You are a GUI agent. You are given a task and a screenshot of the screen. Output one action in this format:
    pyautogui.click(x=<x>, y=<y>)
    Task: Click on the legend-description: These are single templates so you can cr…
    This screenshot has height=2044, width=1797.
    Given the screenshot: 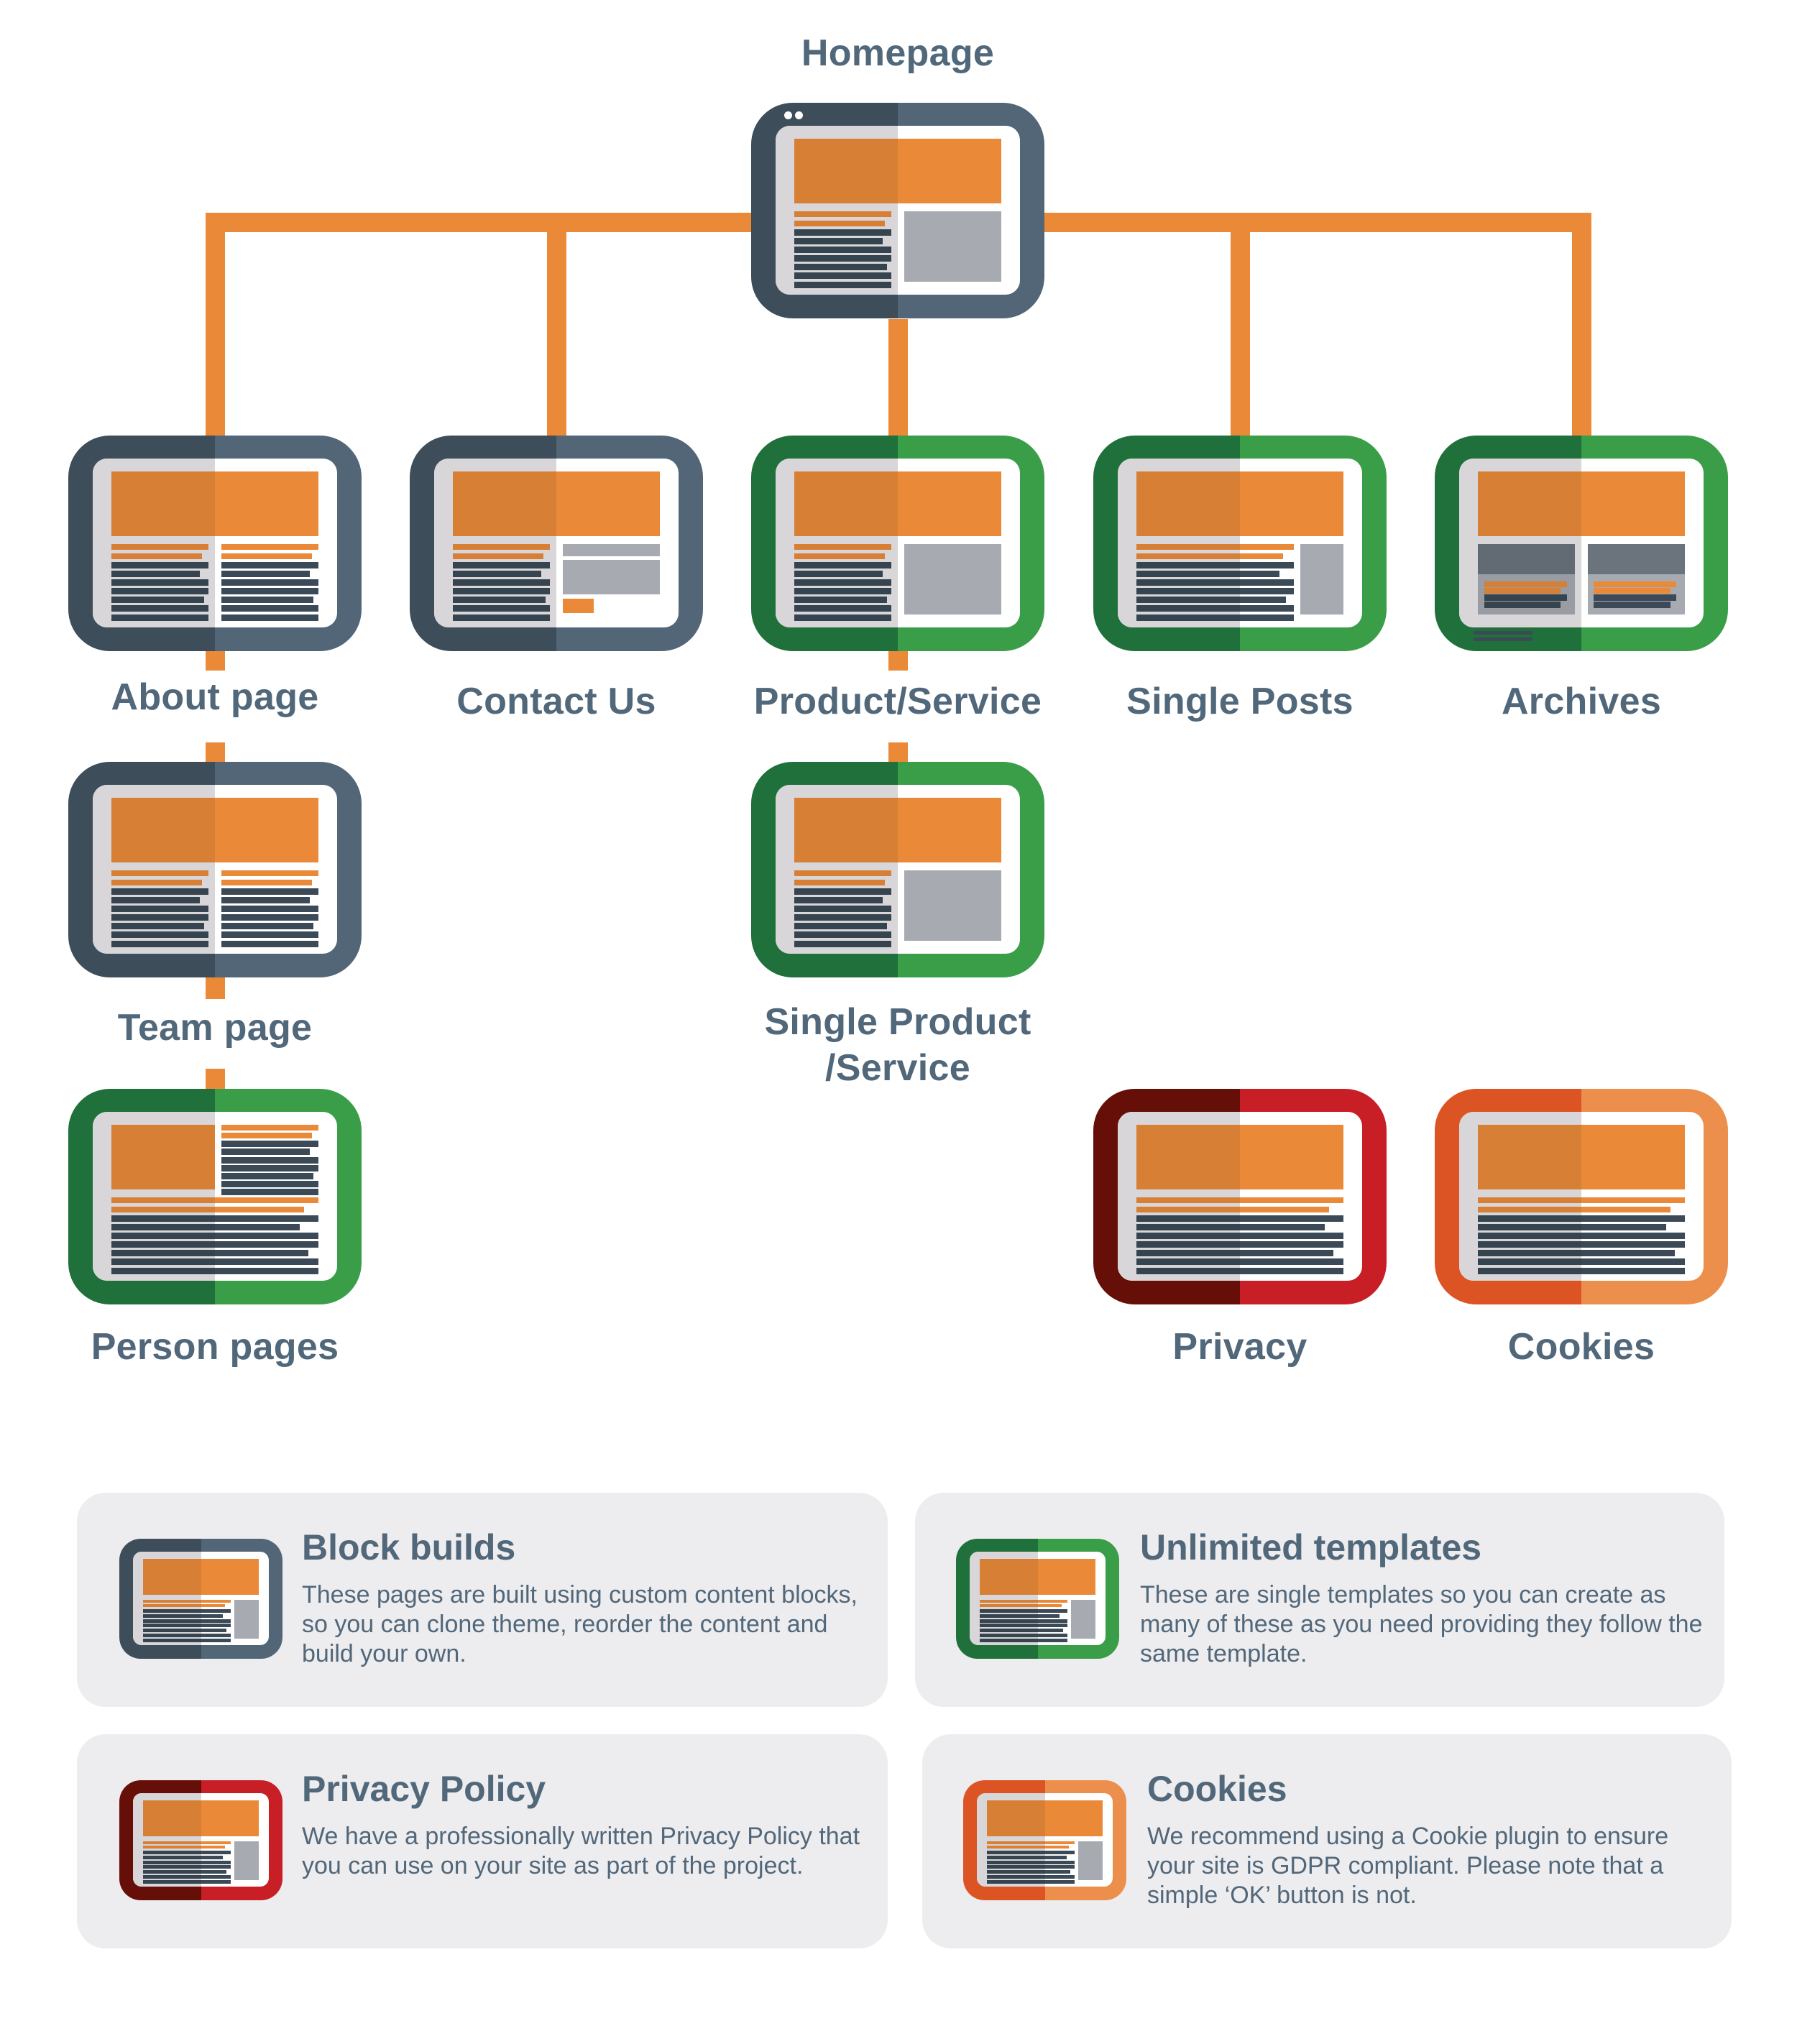 What is the action you would take?
    pyautogui.click(x=1421, y=1624)
    